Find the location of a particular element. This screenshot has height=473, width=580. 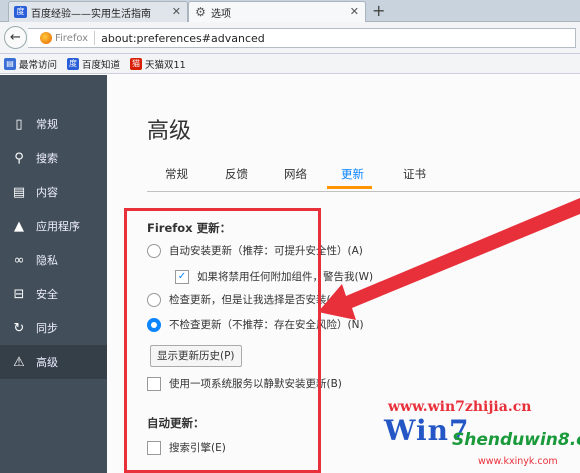

tab-feedback: 反馈 is located at coordinates (236, 174).